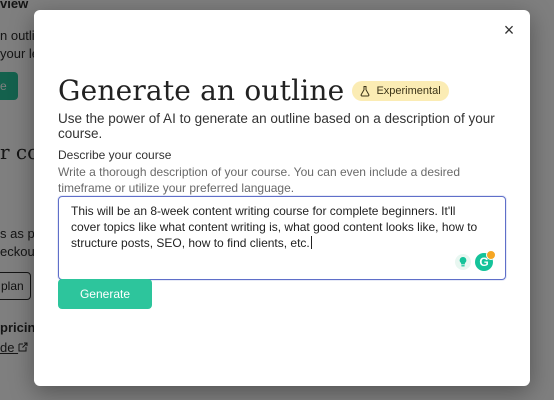 Image resolution: width=554 pixels, height=400 pixels. I want to click on notification-dot, so click(491, 255).